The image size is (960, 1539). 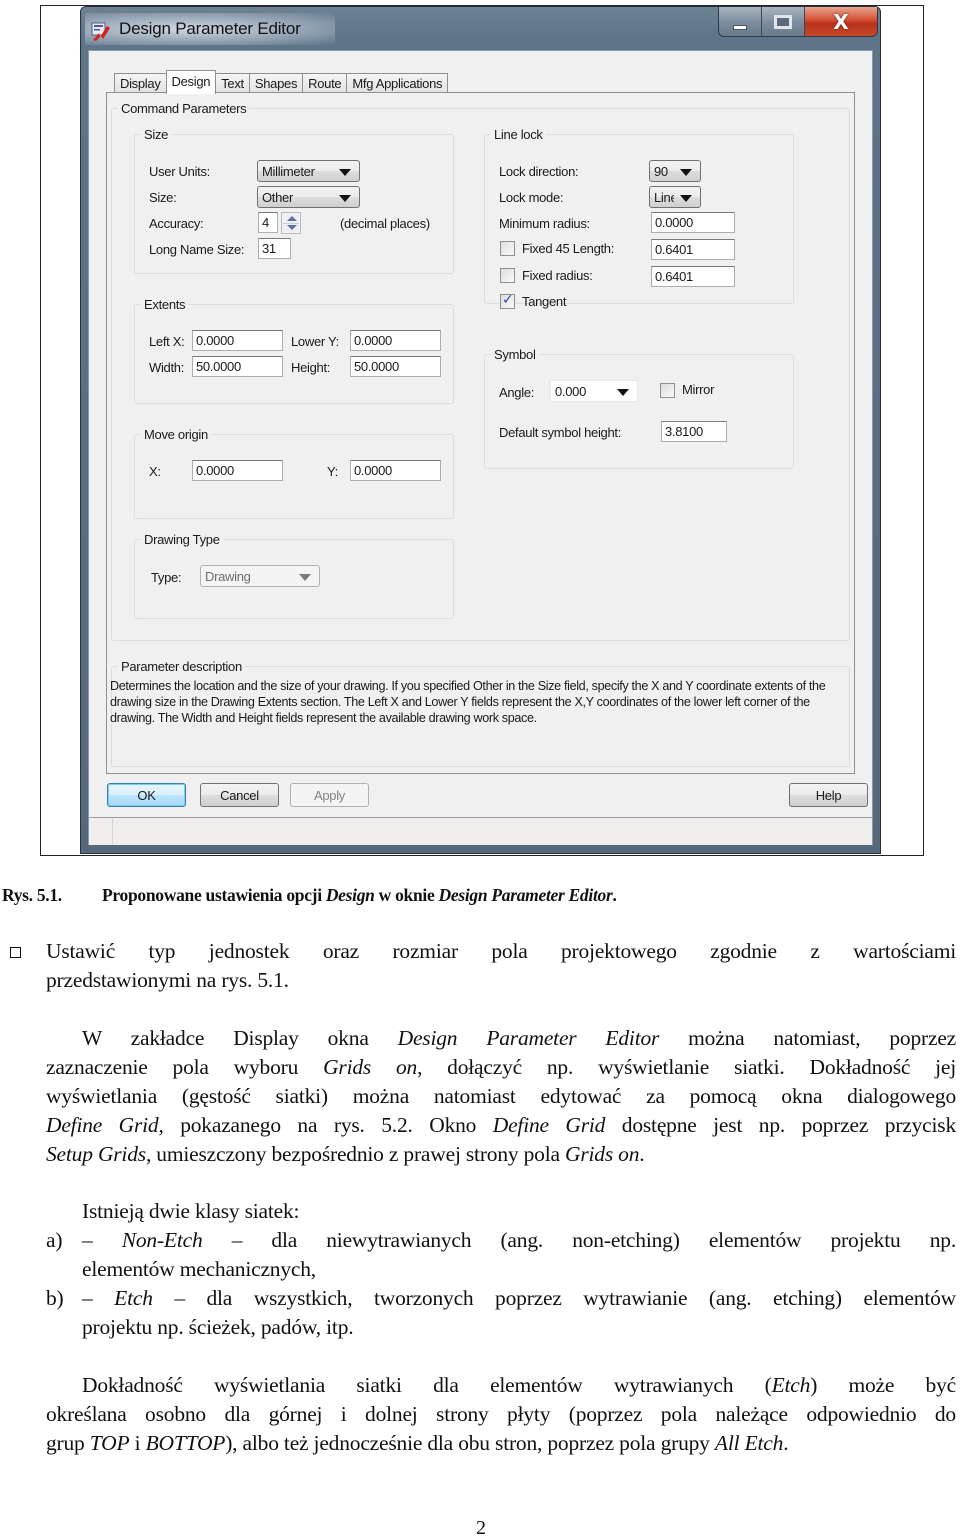 I want to click on checkmark-icon: ✓, so click(x=508, y=300).